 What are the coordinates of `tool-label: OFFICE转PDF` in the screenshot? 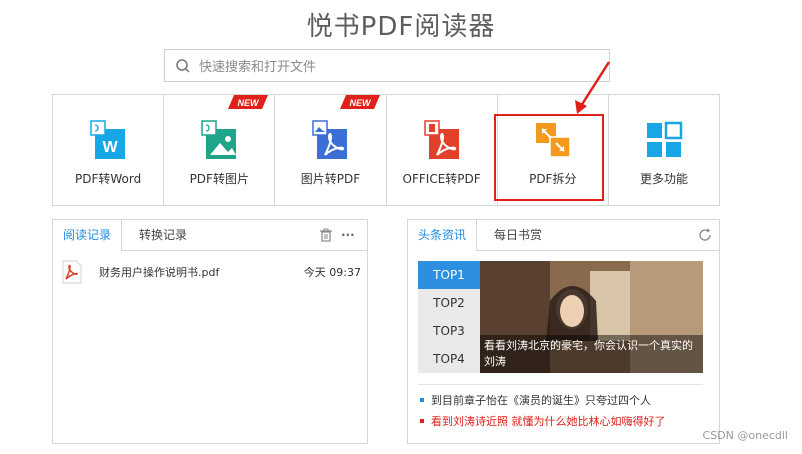 It's located at (441, 179).